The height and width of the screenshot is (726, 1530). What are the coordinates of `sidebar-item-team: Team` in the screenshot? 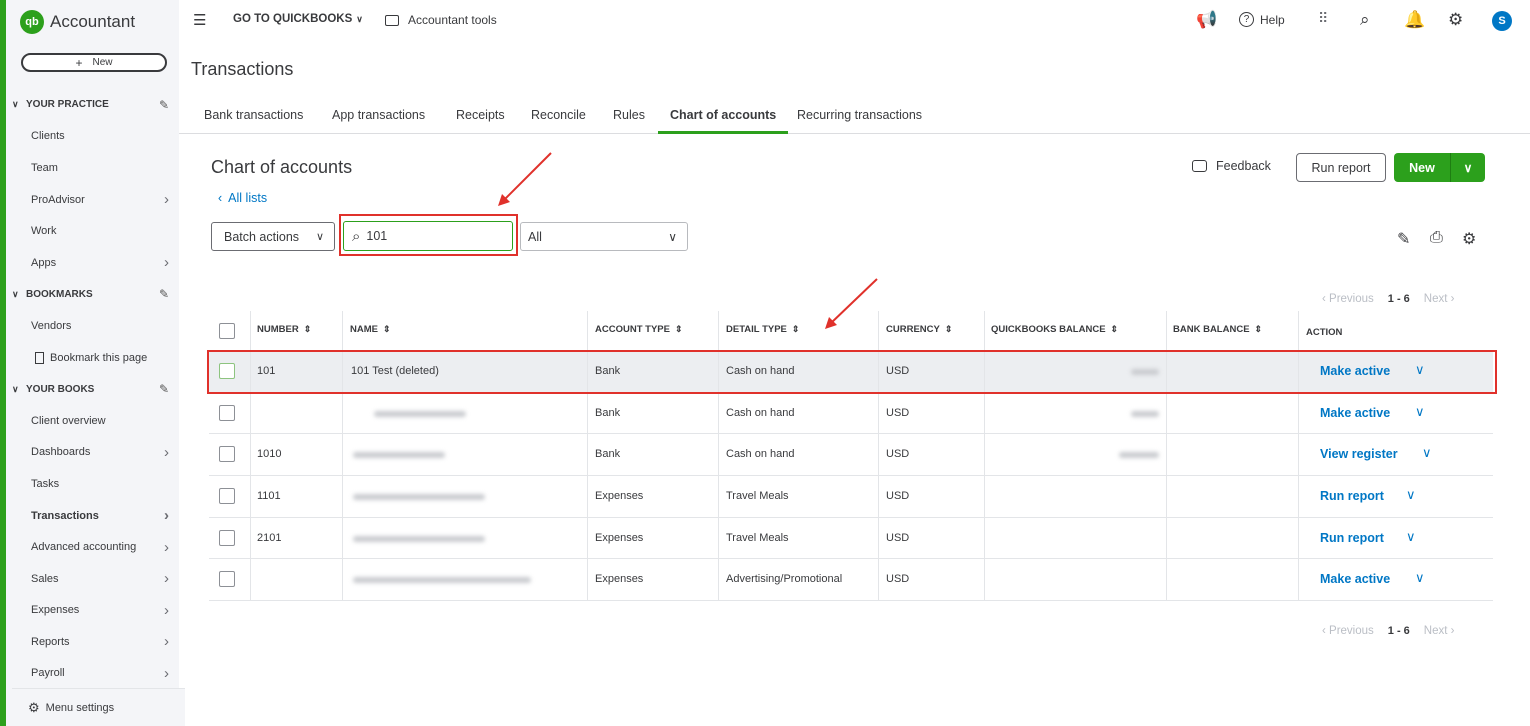 It's located at (92, 168).